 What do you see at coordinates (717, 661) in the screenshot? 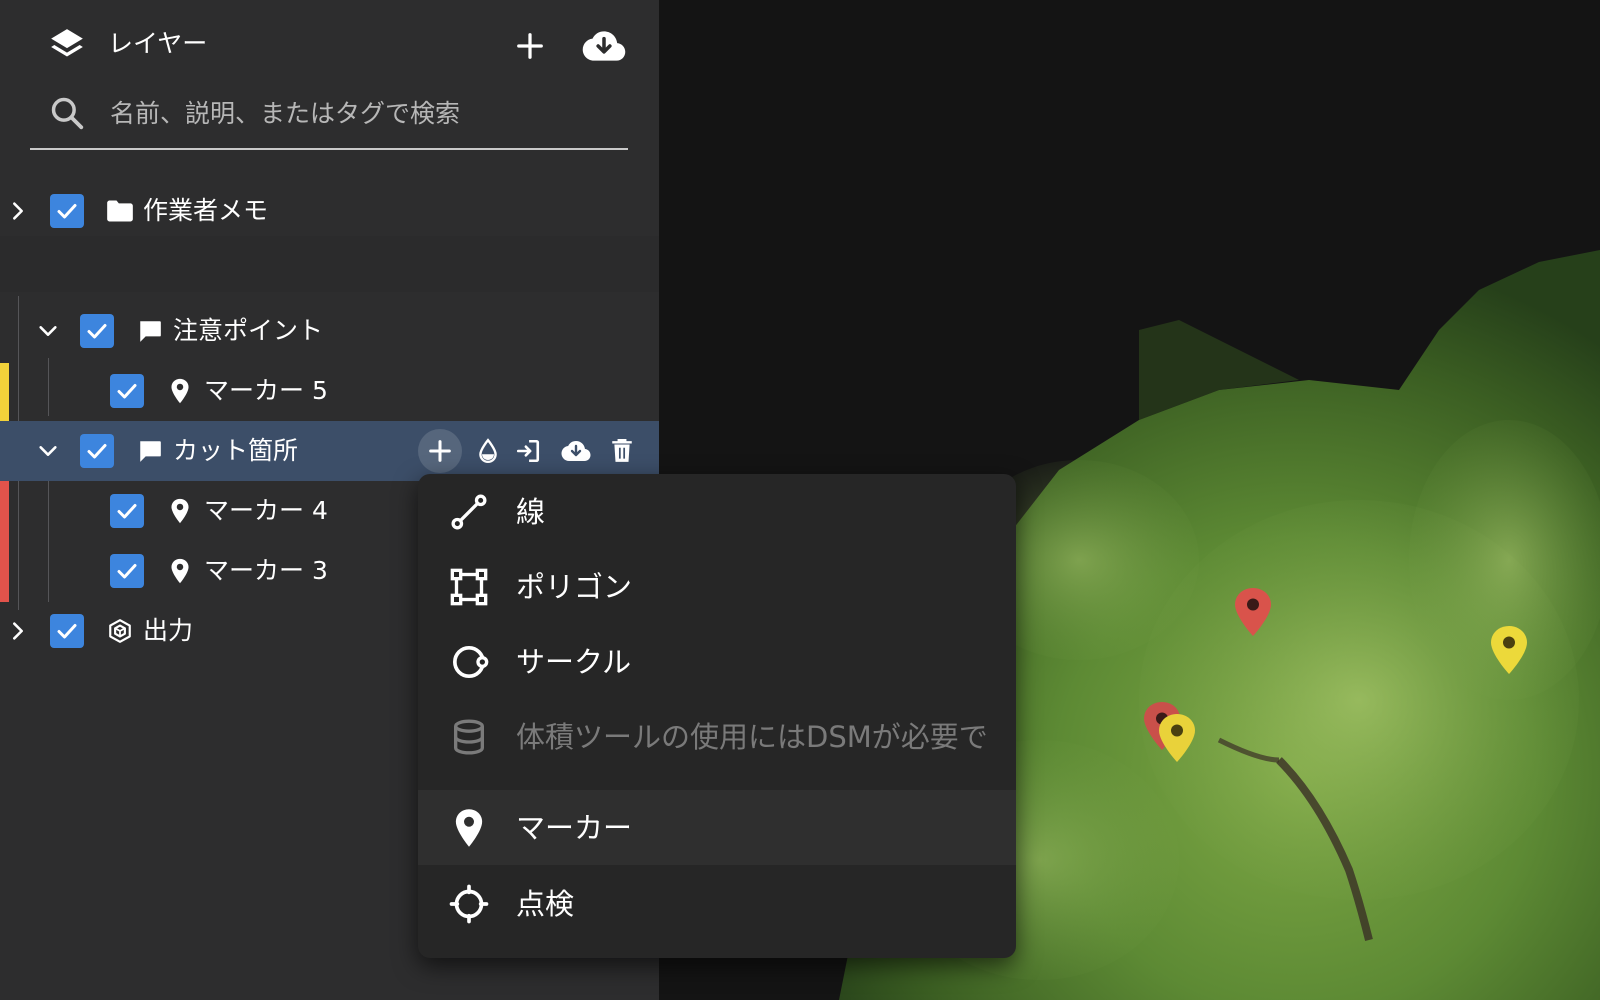
I see `menu-item-circle: サークル` at bounding box center [717, 661].